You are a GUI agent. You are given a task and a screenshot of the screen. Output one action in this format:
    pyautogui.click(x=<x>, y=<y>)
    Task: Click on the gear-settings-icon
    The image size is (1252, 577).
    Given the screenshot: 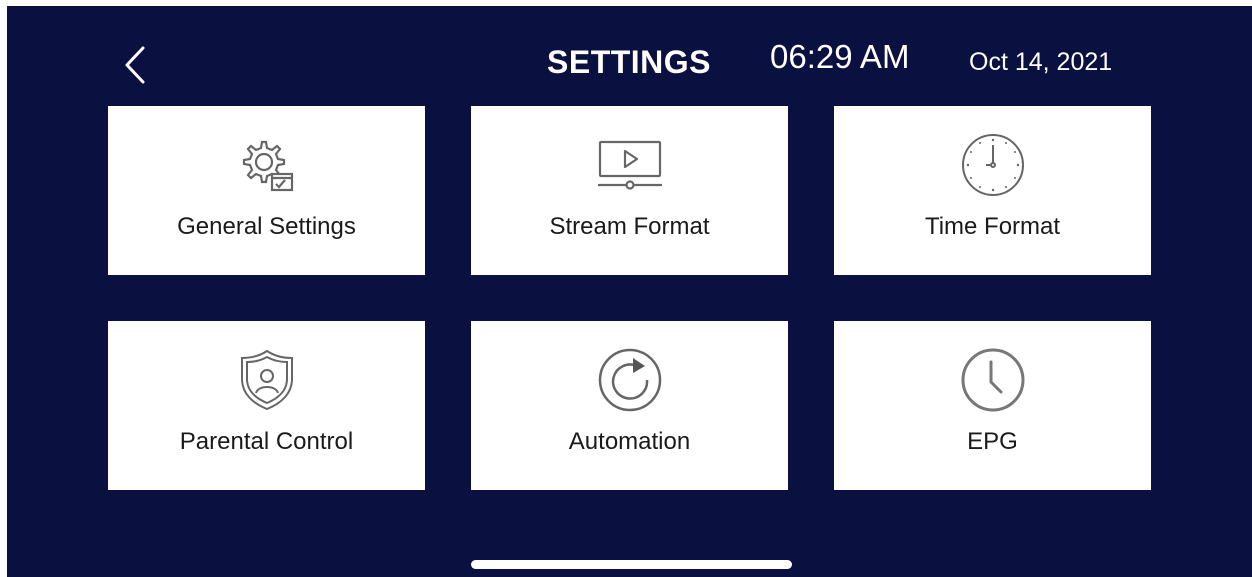 What is the action you would take?
    pyautogui.click(x=267, y=166)
    